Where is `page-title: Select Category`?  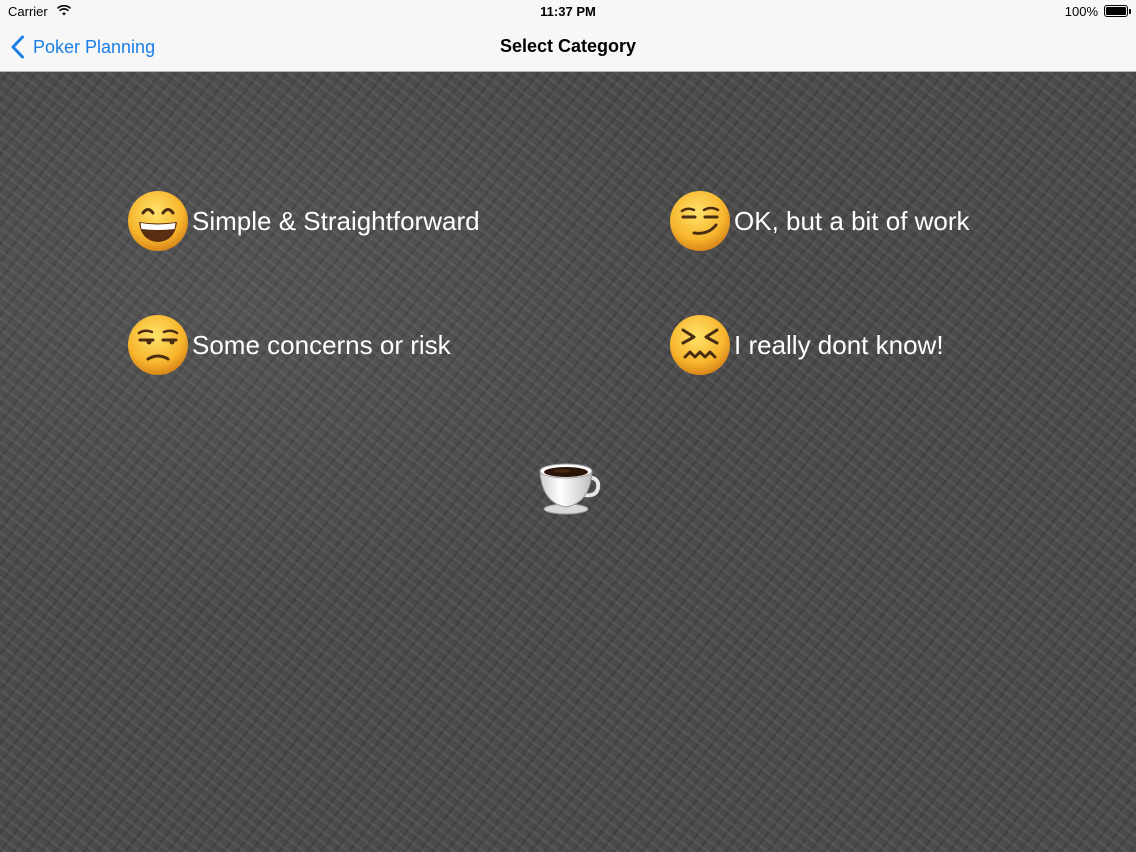 page-title: Select Category is located at coordinates (568, 46).